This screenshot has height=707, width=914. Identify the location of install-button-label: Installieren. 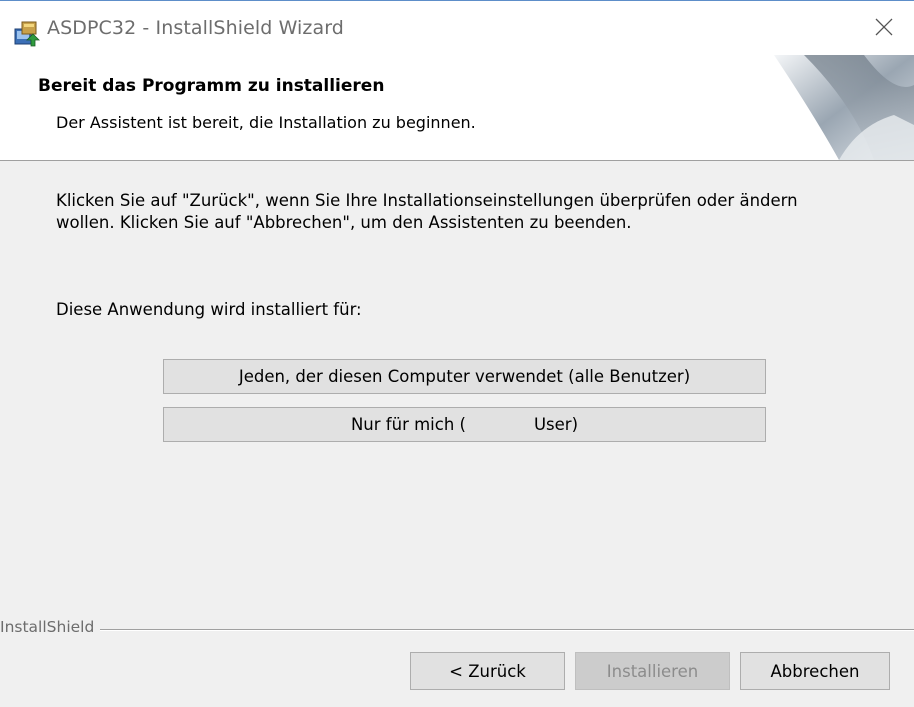
(652, 671).